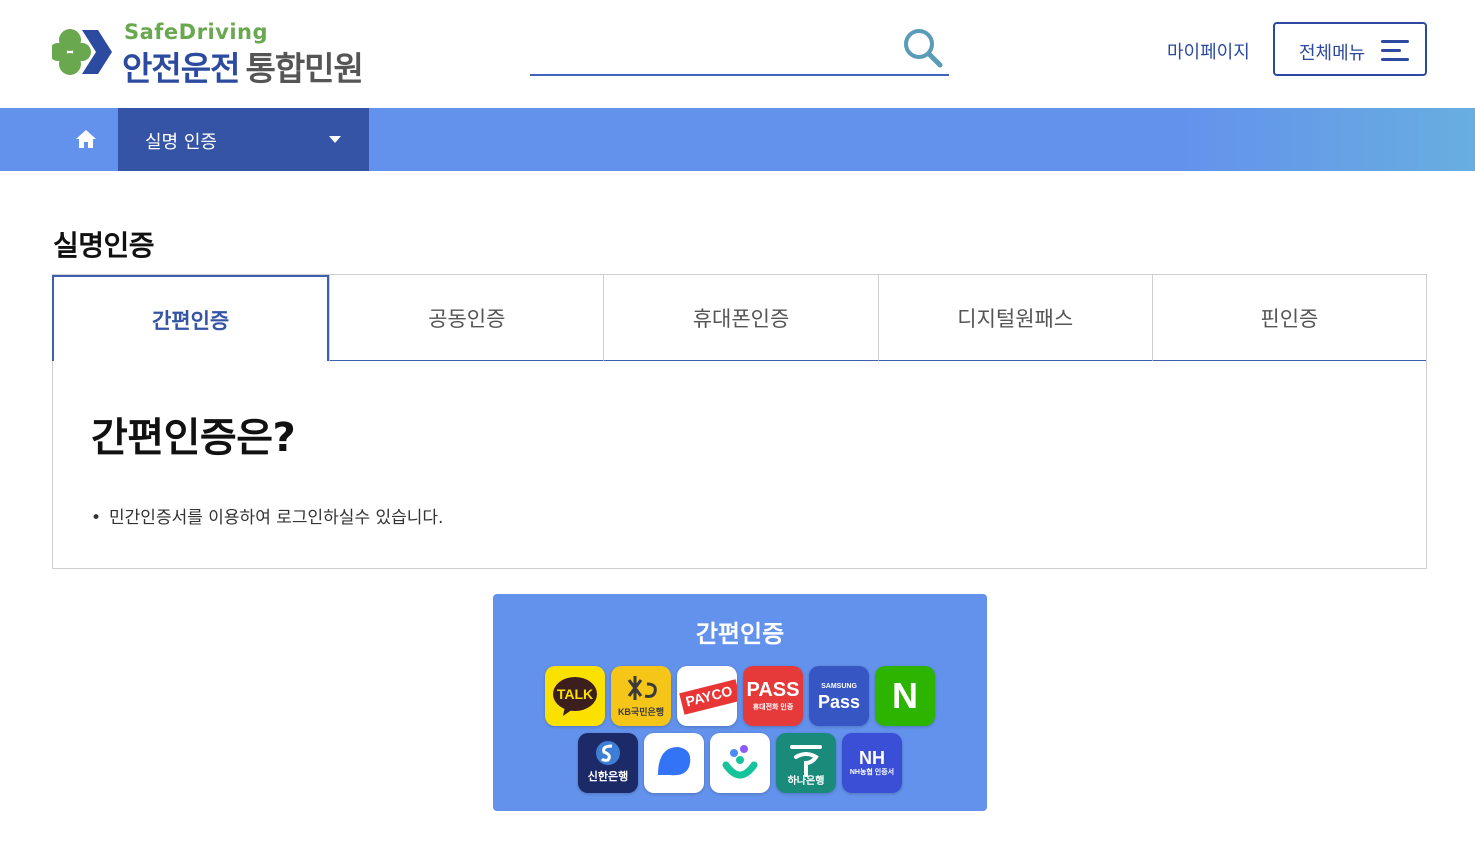  Describe the element at coordinates (608, 777) in the screenshot. I see `app-label: 신한은행` at that location.